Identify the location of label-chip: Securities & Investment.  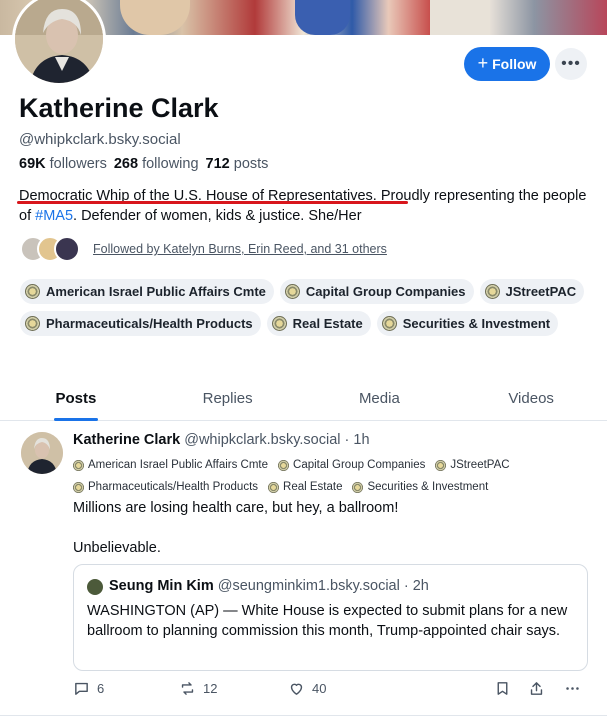
(467, 323).